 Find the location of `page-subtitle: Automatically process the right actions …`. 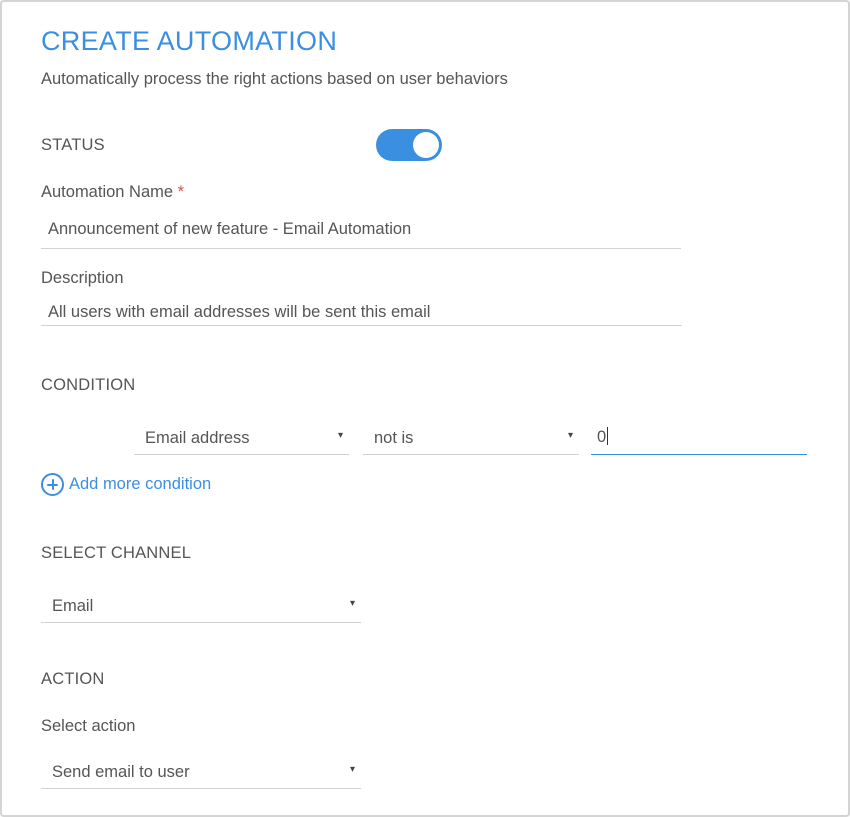

page-subtitle: Automatically process the right actions … is located at coordinates (274, 79).